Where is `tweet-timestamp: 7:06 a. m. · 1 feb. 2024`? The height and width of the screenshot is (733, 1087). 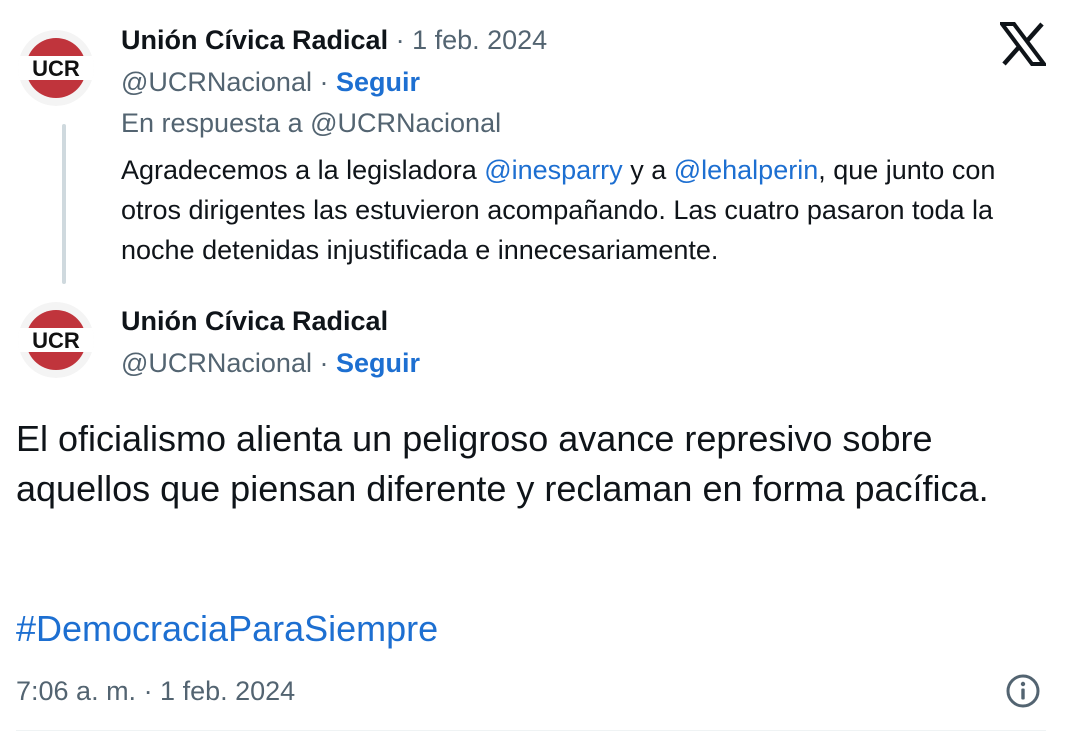 tweet-timestamp: 7:06 a. m. · 1 feb. 2024 is located at coordinates (155, 691).